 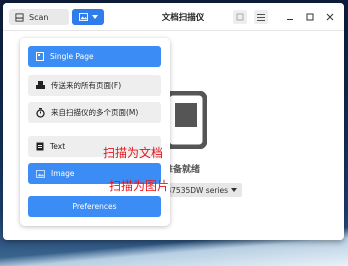 I want to click on annotation-scan-as-document: 扫描为文档, so click(x=133, y=153).